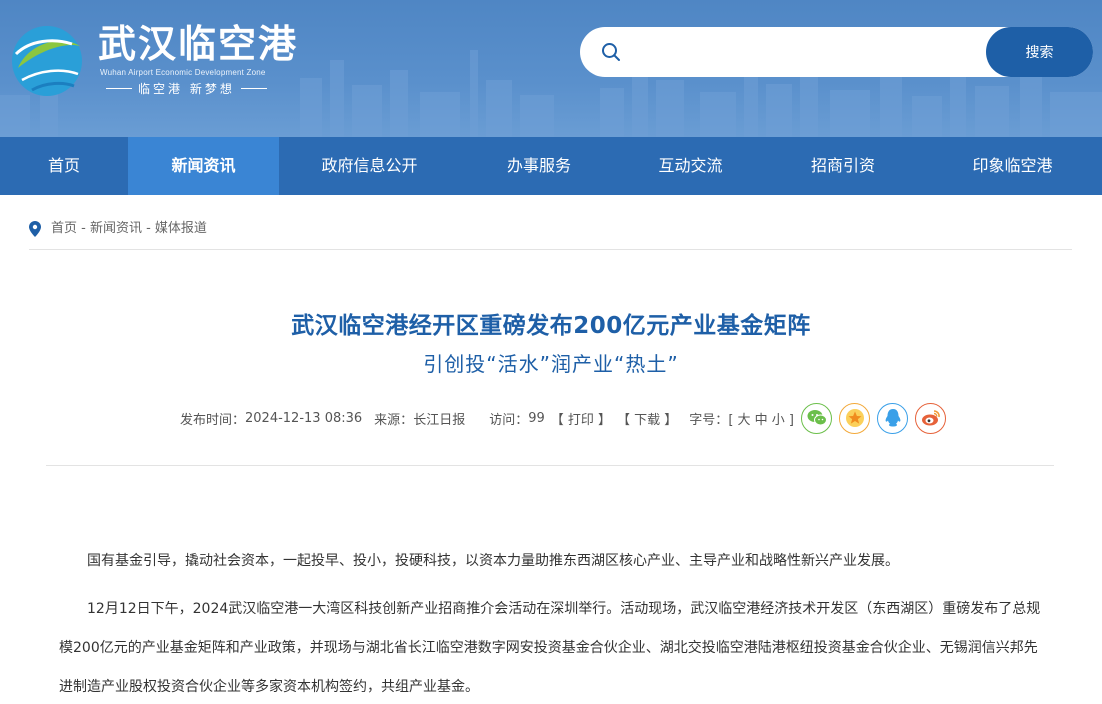 The height and width of the screenshot is (704, 1102). I want to click on location-pin-icon, so click(35, 229).